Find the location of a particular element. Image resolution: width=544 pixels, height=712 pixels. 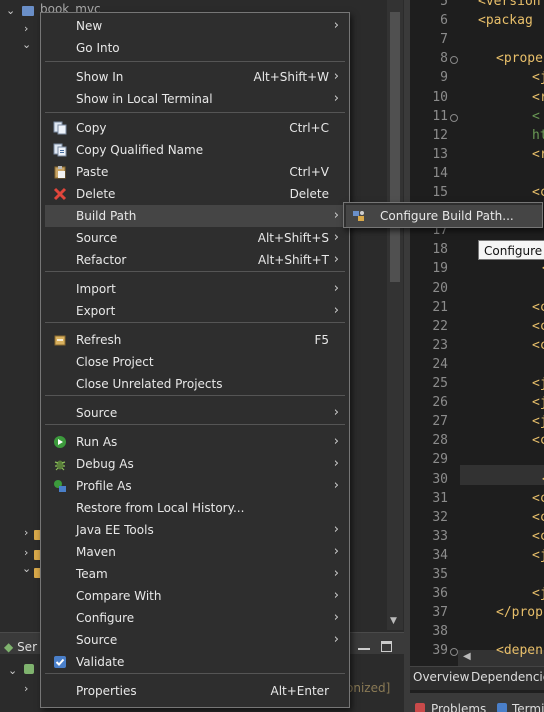

minimize-button is located at coordinates (364, 645).